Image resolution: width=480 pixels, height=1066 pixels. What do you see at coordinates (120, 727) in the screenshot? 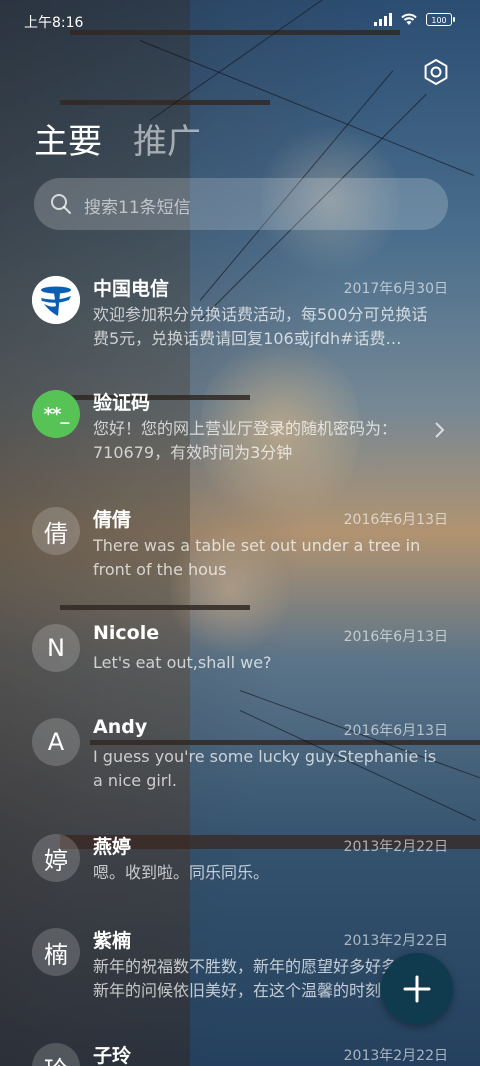
I see `contact-name: Andy` at bounding box center [120, 727].